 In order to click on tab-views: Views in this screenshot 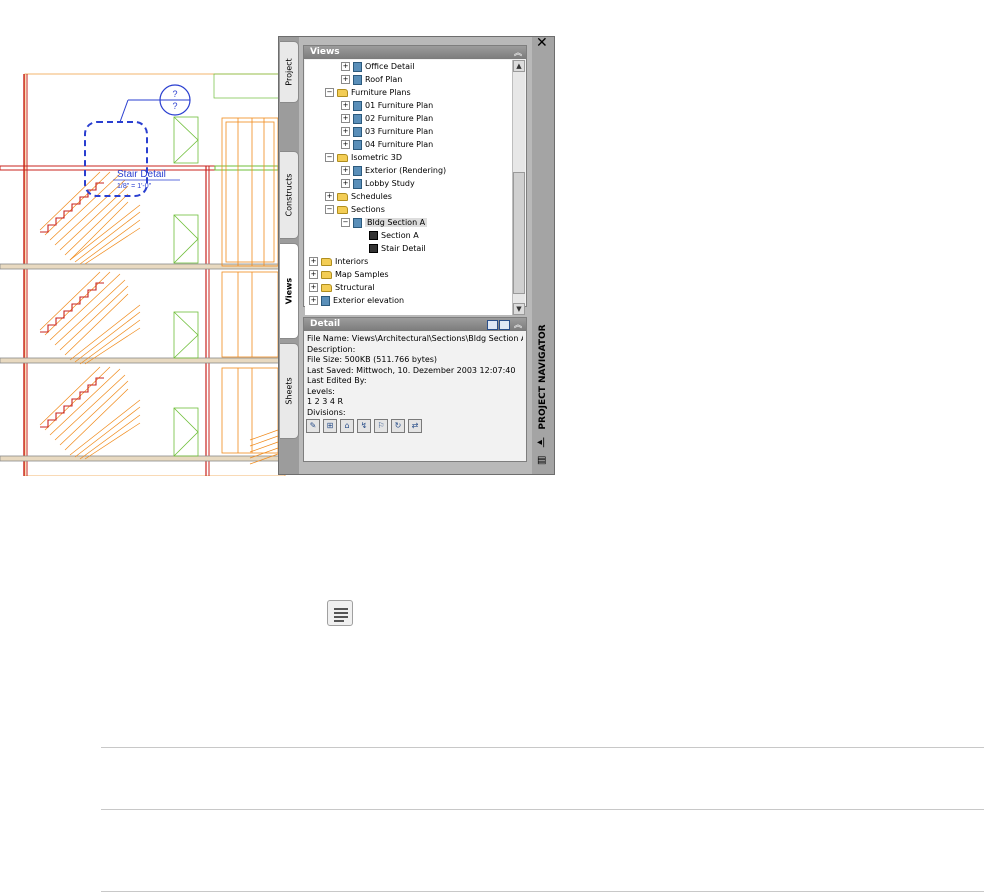, I will do `click(289, 291)`.